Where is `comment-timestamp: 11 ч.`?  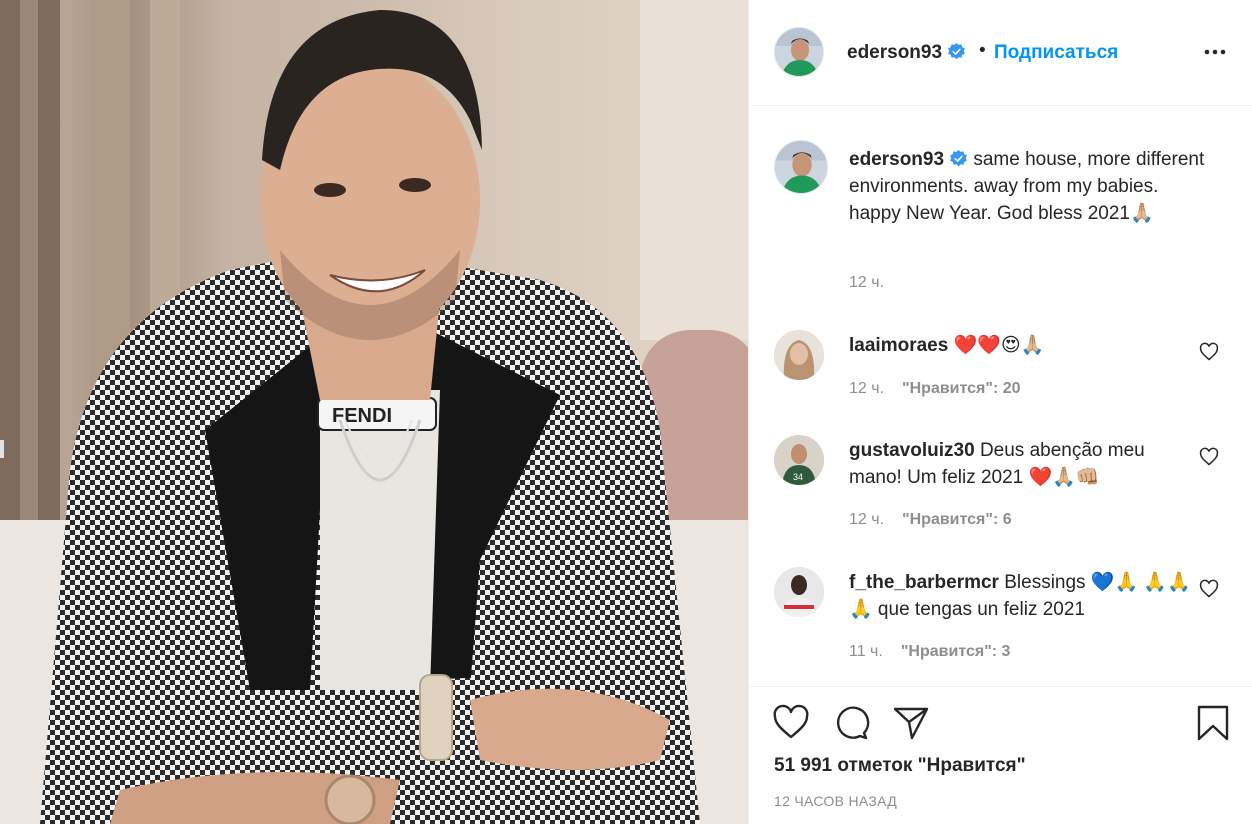
comment-timestamp: 11 ч. is located at coordinates (866, 651).